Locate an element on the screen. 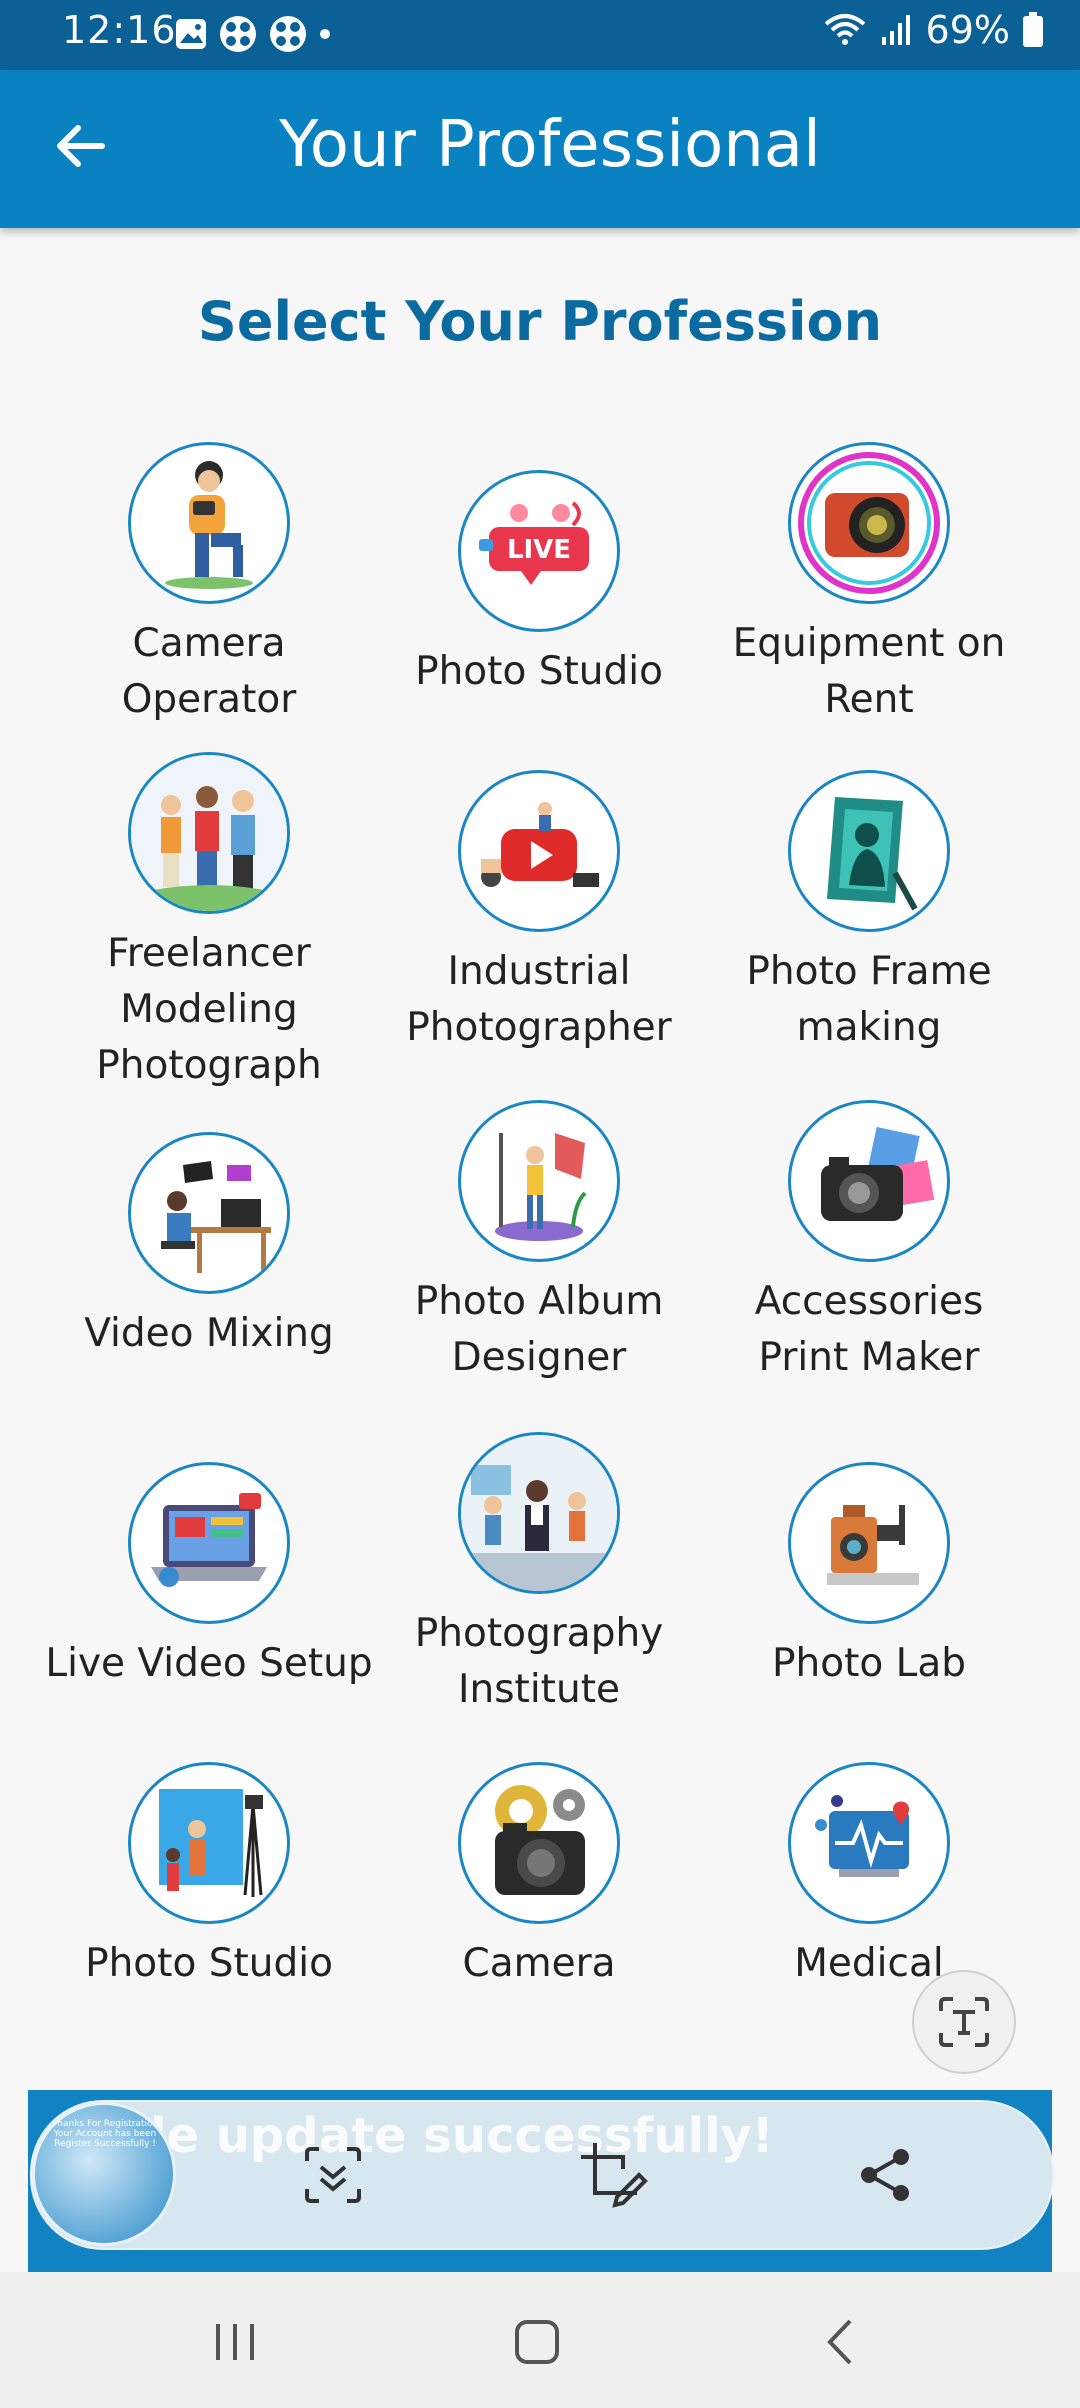 This screenshot has height=2408, width=1080. profession-photo-album-designer: Photo Album Designer is located at coordinates (539, 1243).